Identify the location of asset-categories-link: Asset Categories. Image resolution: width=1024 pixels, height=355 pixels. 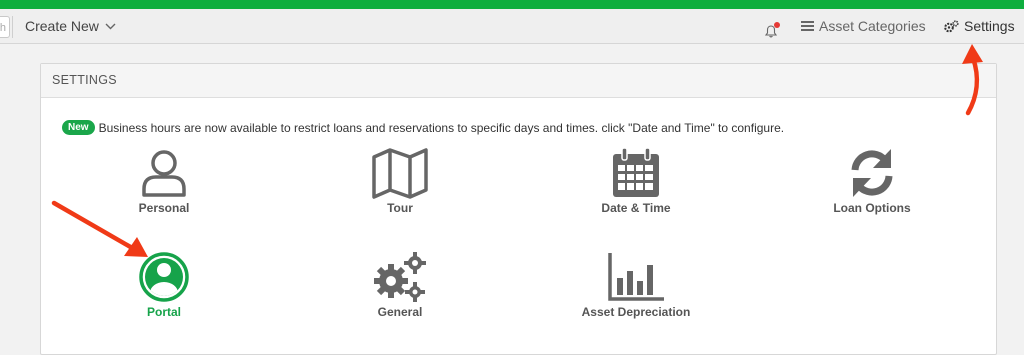
(863, 26).